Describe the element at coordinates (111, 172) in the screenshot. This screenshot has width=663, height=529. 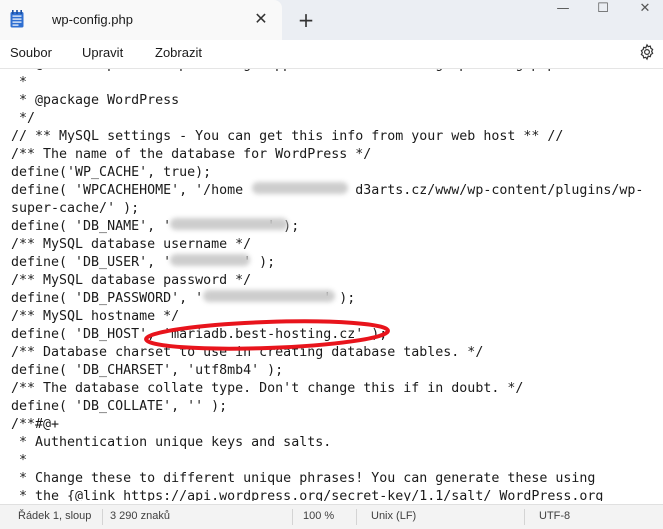
I see `code-line: define('WP_CACHE', true);` at that location.